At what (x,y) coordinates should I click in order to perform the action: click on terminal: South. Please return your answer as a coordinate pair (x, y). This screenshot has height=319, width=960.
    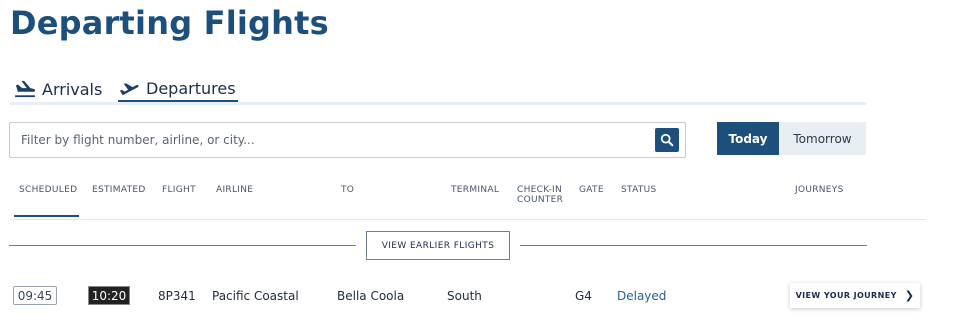
    Looking at the image, I should click on (464, 296).